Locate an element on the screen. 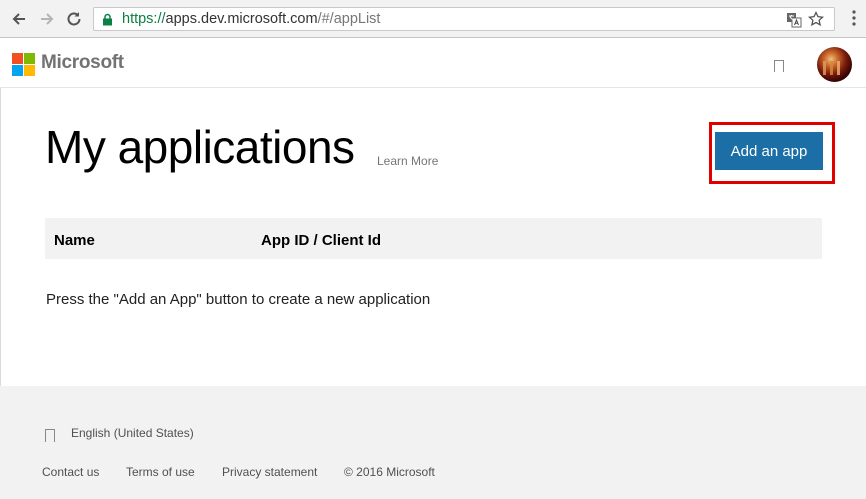 Image resolution: width=866 pixels, height=499 pixels. copyright-text: © 2016 Microsoft is located at coordinates (389, 472).